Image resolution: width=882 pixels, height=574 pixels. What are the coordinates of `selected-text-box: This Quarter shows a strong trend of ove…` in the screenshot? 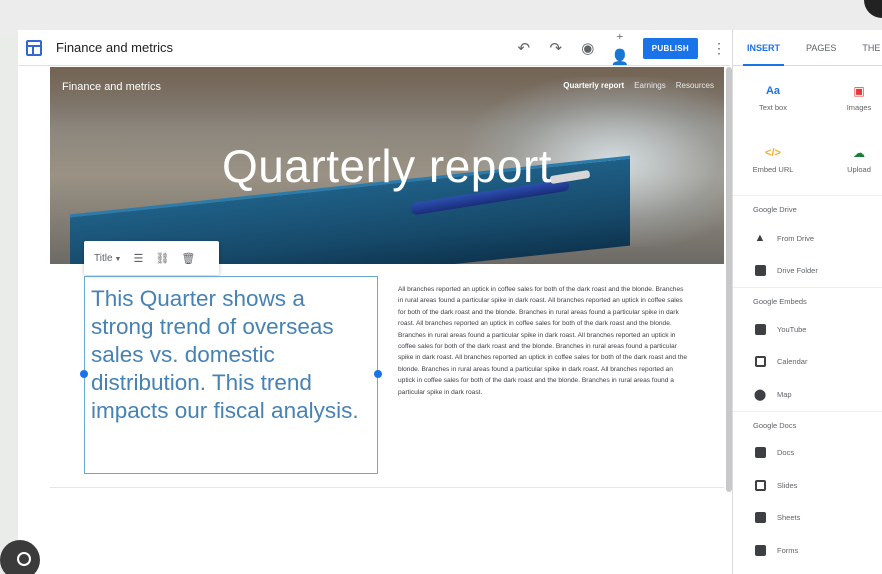 It's located at (231, 375).